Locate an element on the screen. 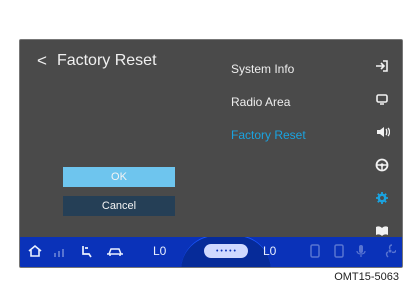 This screenshot has width=420, height=292. back-button: < is located at coordinates (42, 61).